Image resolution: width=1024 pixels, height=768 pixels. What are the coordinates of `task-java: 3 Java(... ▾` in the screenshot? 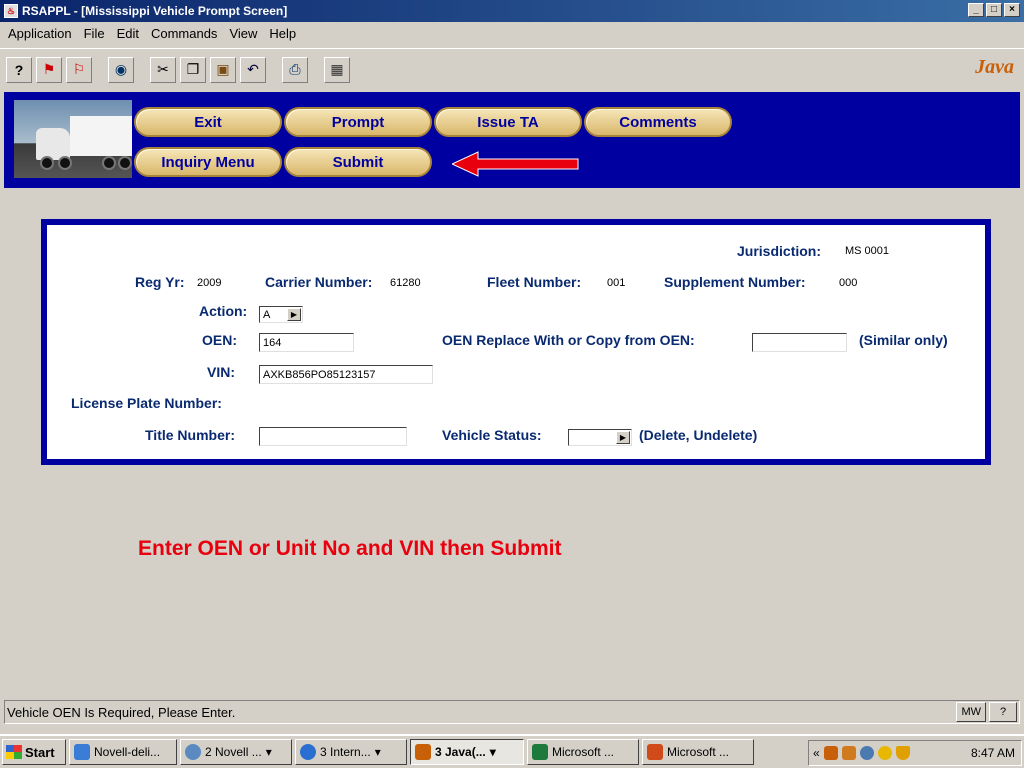 It's located at (467, 752).